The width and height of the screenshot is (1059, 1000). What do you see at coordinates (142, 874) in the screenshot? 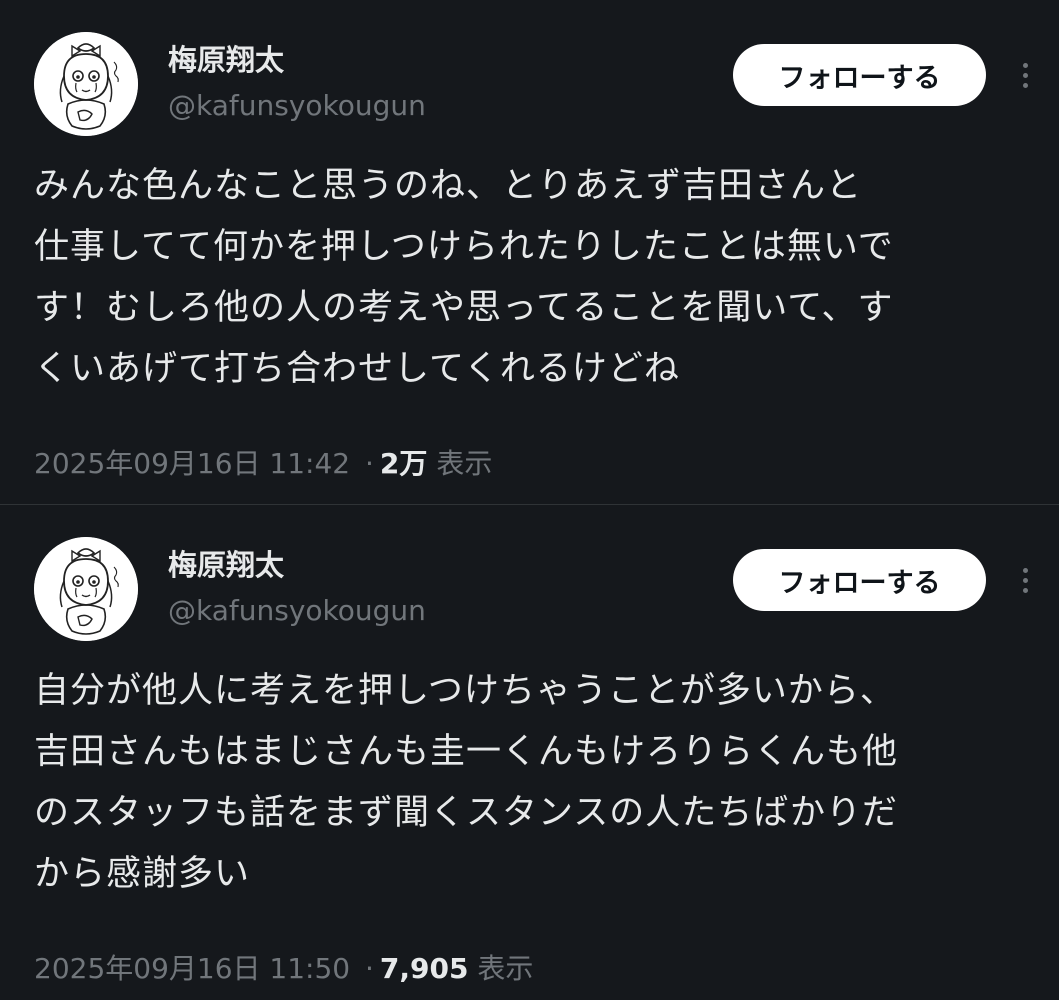
I see `tweet-text-line: から感謝多い` at bounding box center [142, 874].